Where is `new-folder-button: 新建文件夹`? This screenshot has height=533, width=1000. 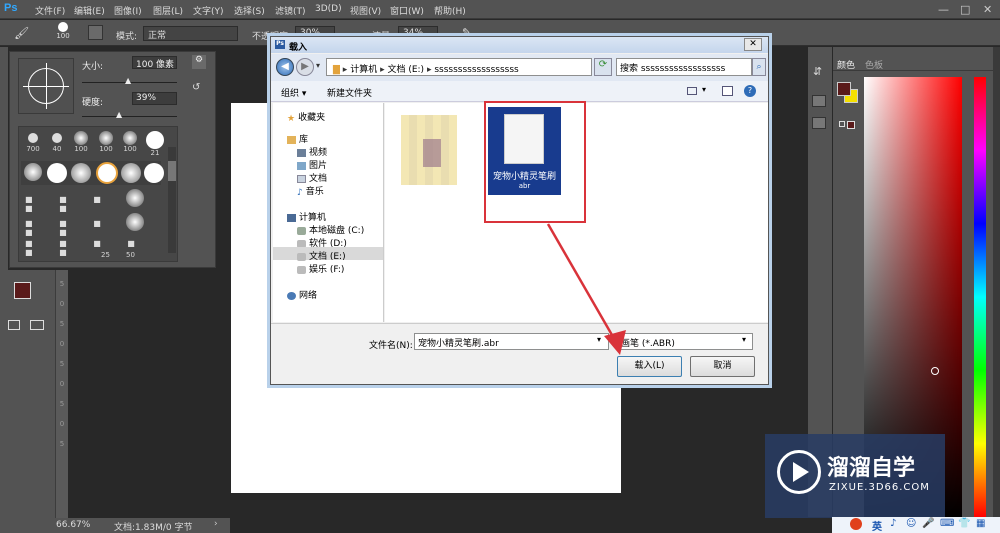
new-folder-button: 新建文件夹 is located at coordinates (349, 92).